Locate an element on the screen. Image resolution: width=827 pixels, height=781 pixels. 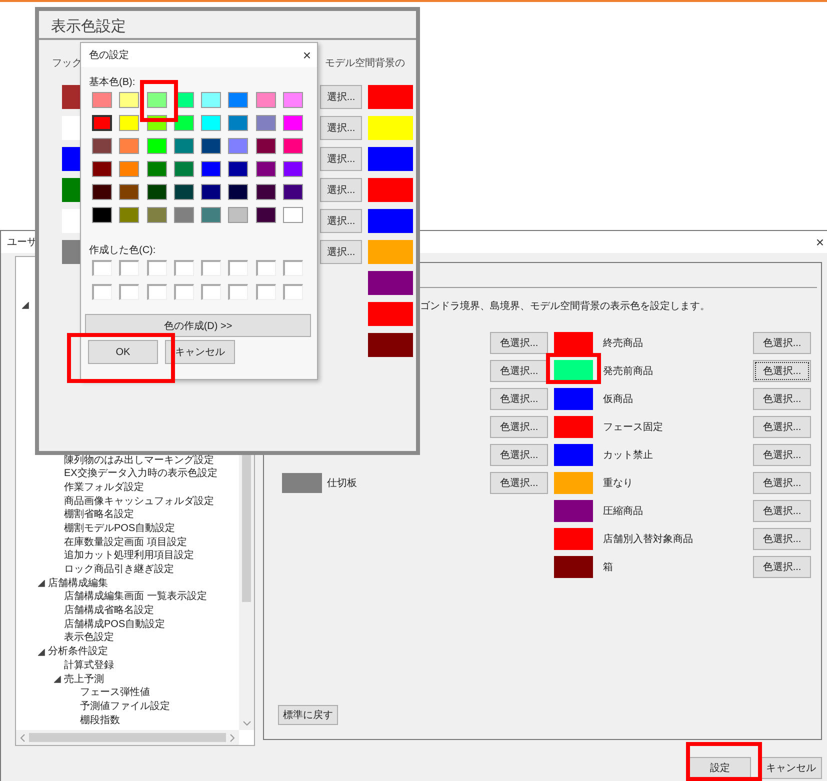
tree-item: 表示色設定 is located at coordinates (89, 638).